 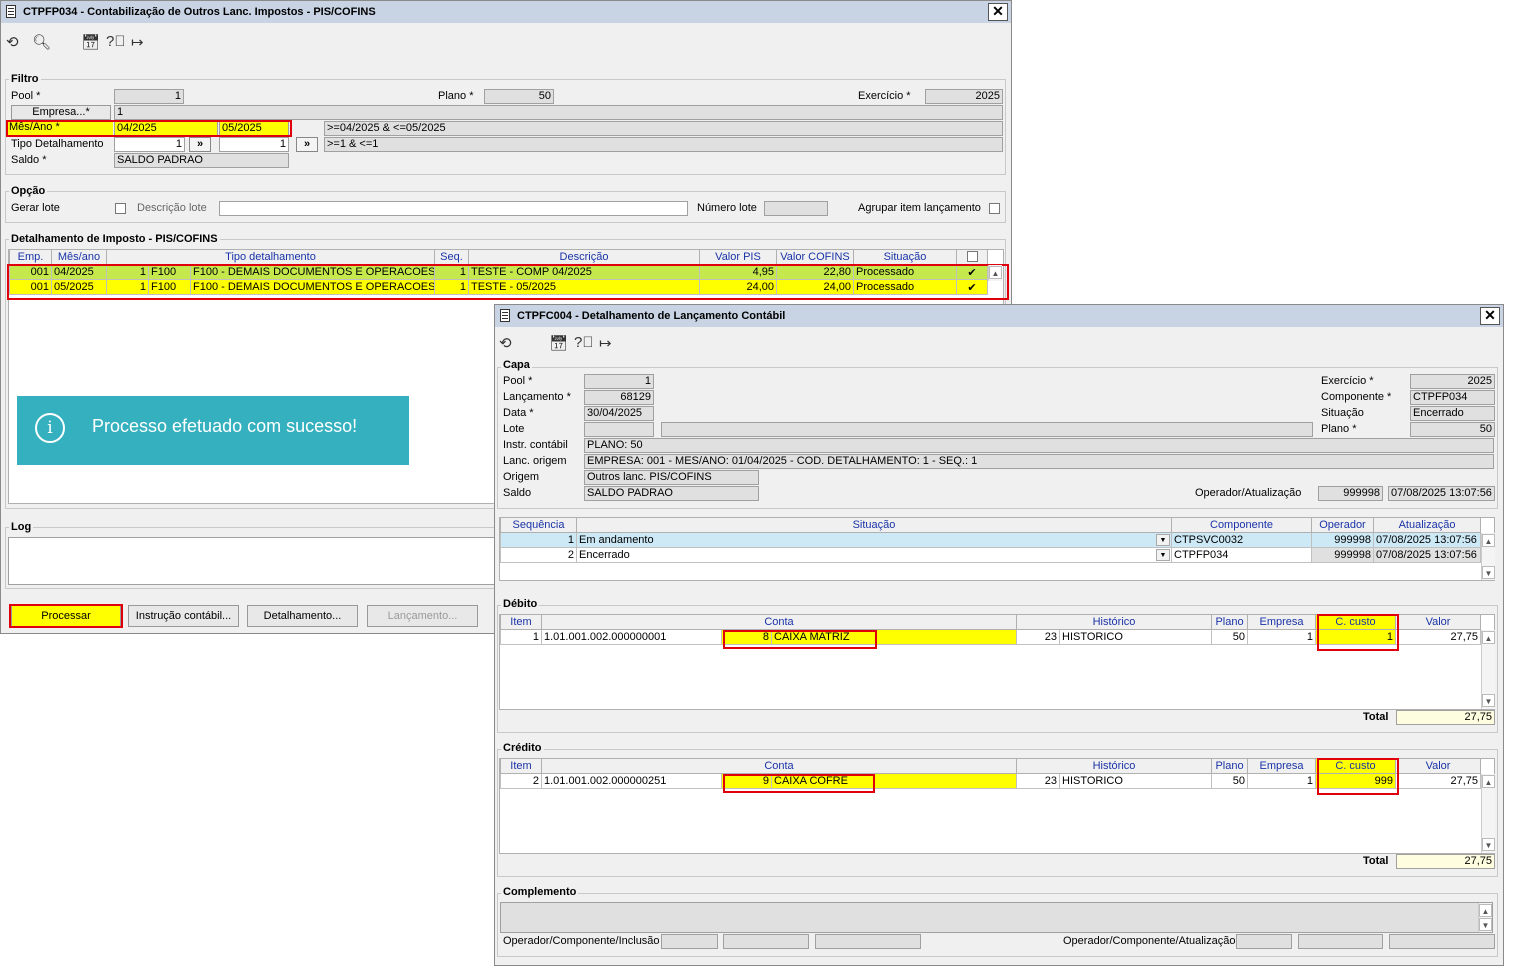 What do you see at coordinates (253, 561) in the screenshot?
I see `log-textarea` at bounding box center [253, 561].